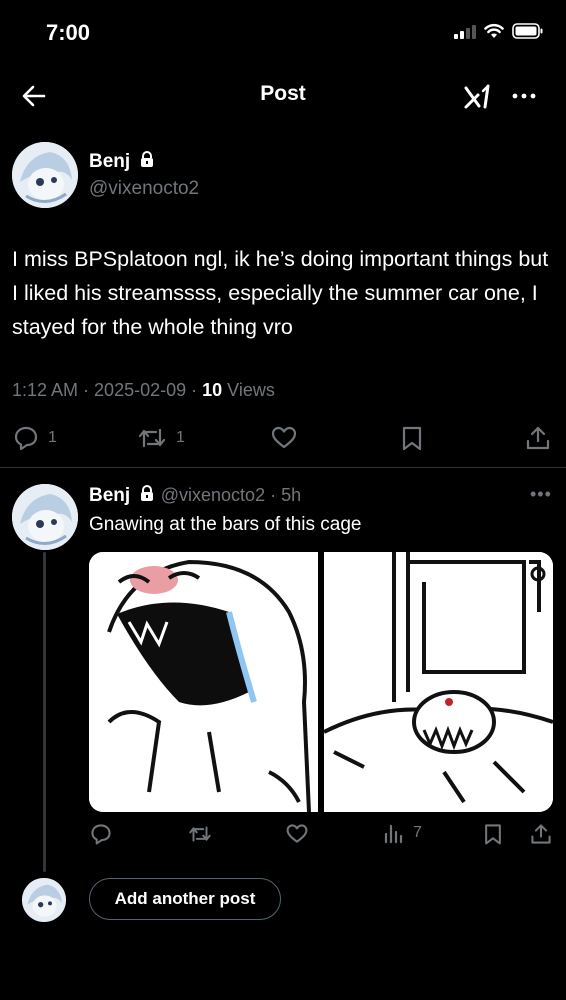  Describe the element at coordinates (321, 837) in the screenshot. I see `reply-actions: 7` at that location.